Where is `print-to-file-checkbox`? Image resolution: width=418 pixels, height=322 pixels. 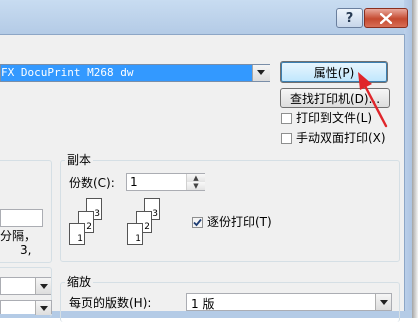
print-to-file-checkbox is located at coordinates (286, 118).